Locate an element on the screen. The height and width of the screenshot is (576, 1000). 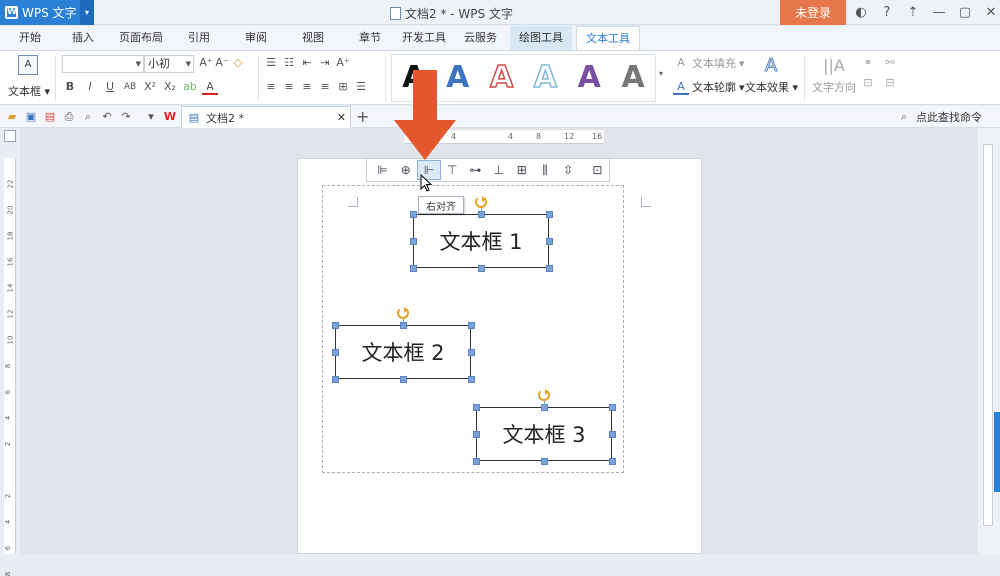
tab-insert: 插入 is located at coordinates (83, 38).